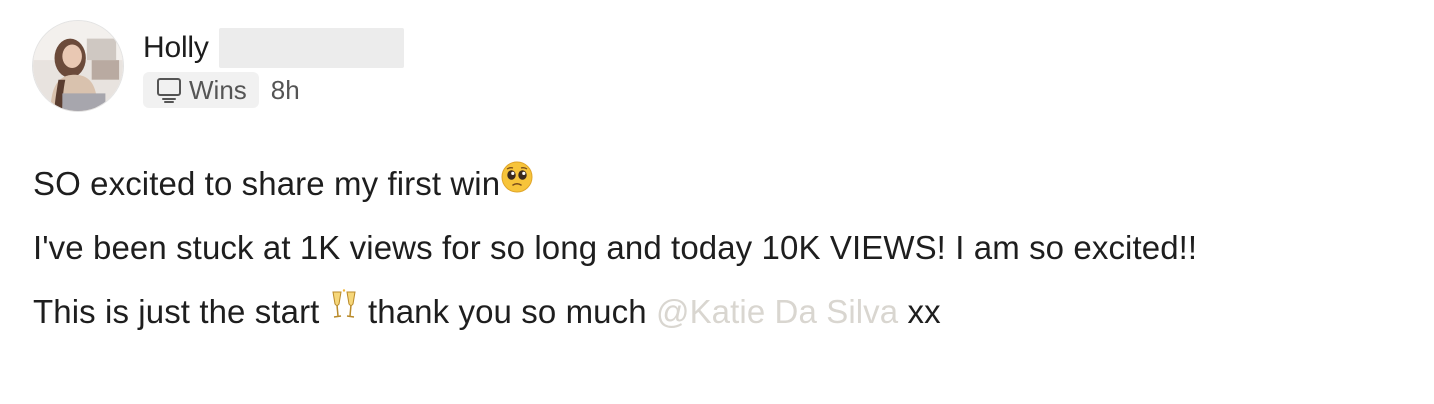  I want to click on post-body-text: This is just the start, so click(181, 311).